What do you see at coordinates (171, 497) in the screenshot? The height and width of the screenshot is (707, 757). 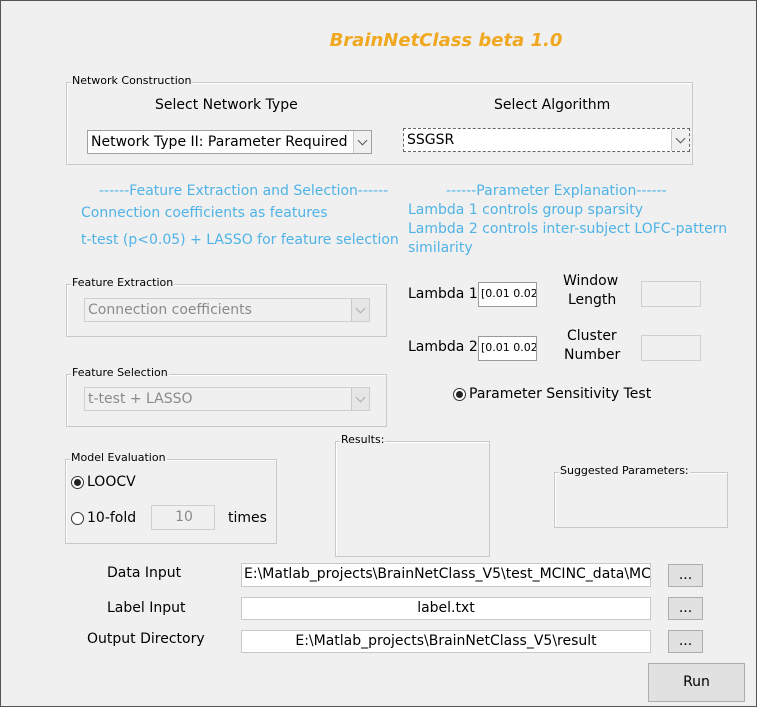 I see `model-evaluation-group: Model Evaluation` at bounding box center [171, 497].